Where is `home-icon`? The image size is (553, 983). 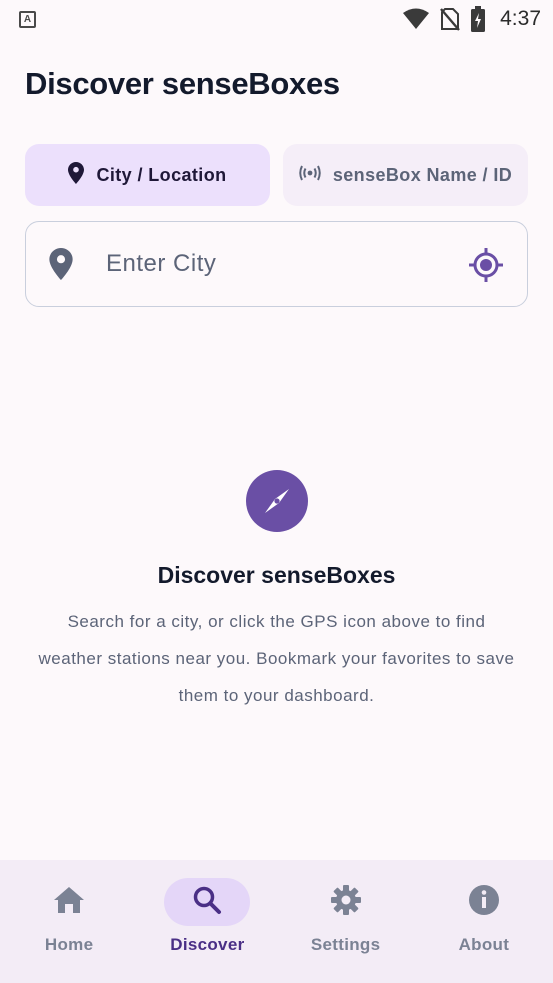 home-icon is located at coordinates (69, 902).